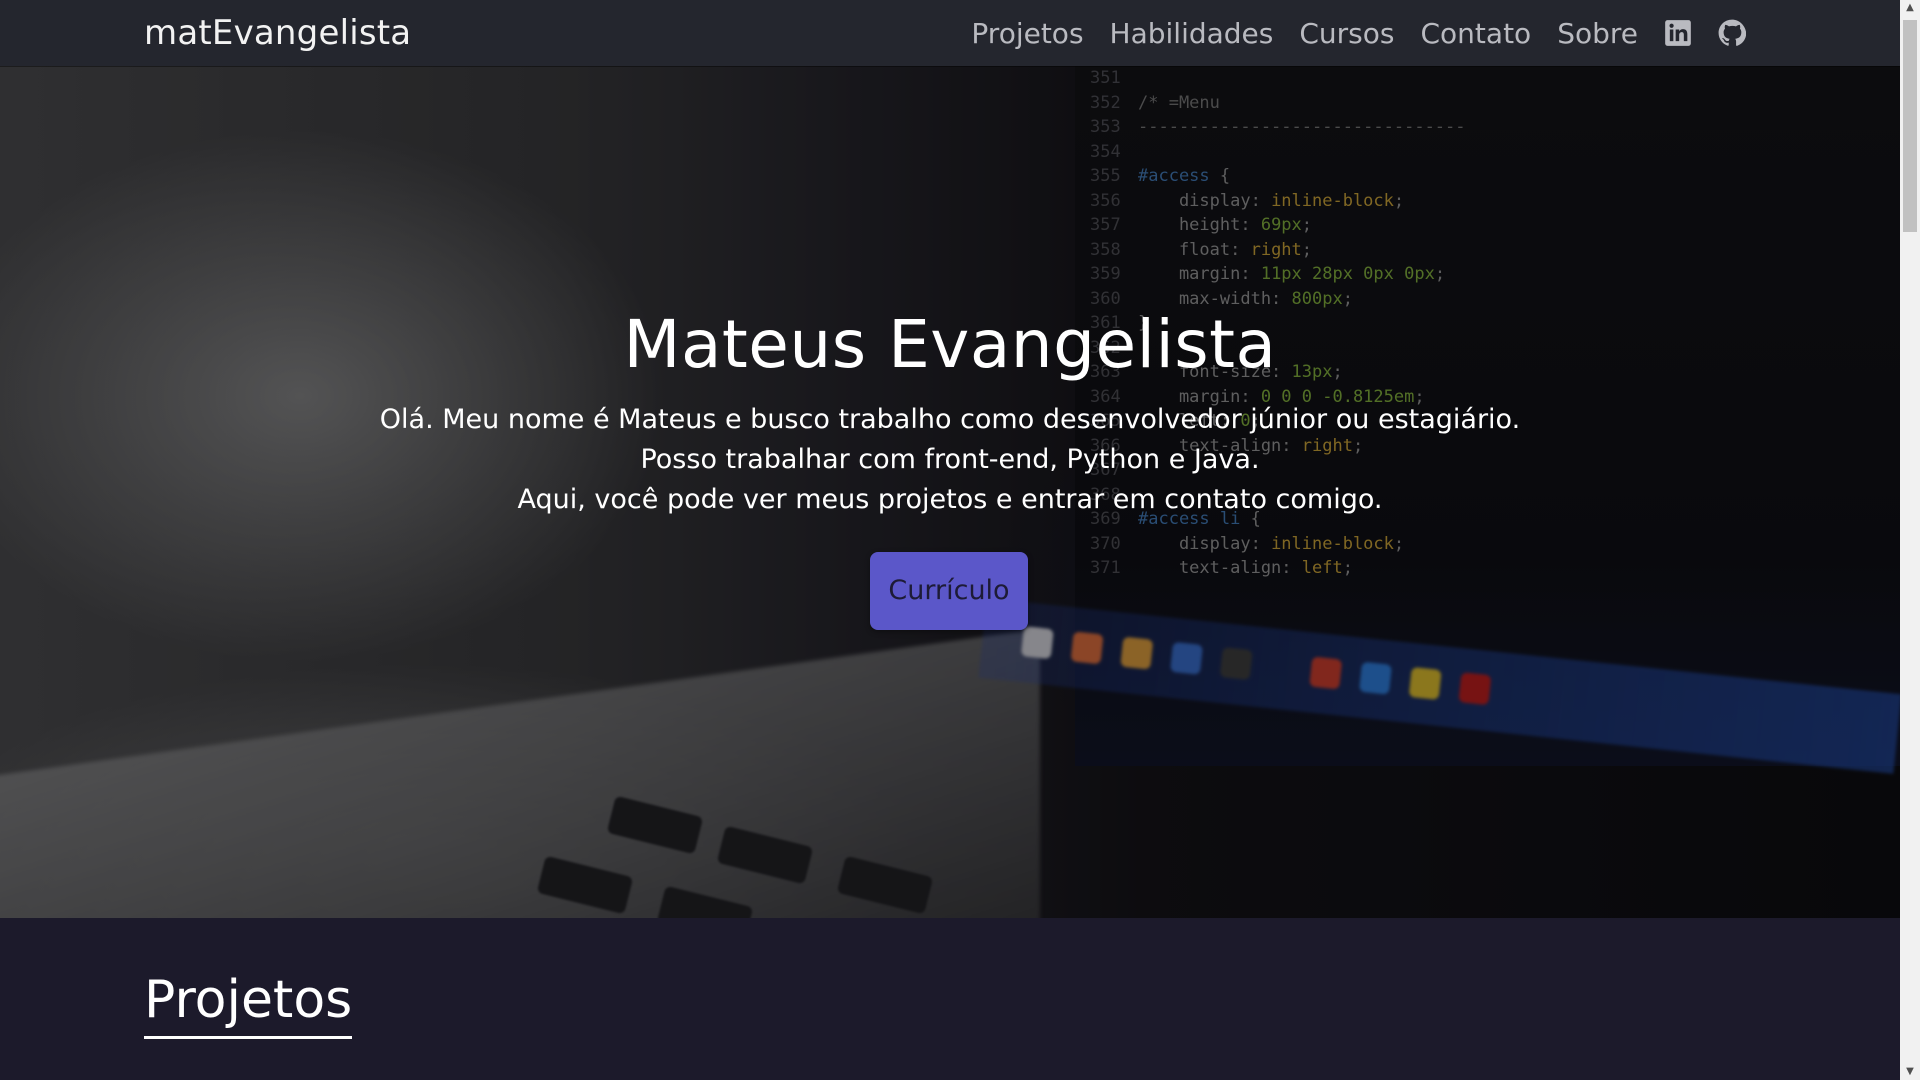 This screenshot has height=1080, width=1920. Describe the element at coordinates (949, 591) in the screenshot. I see `curriculo-button: Currículo` at that location.